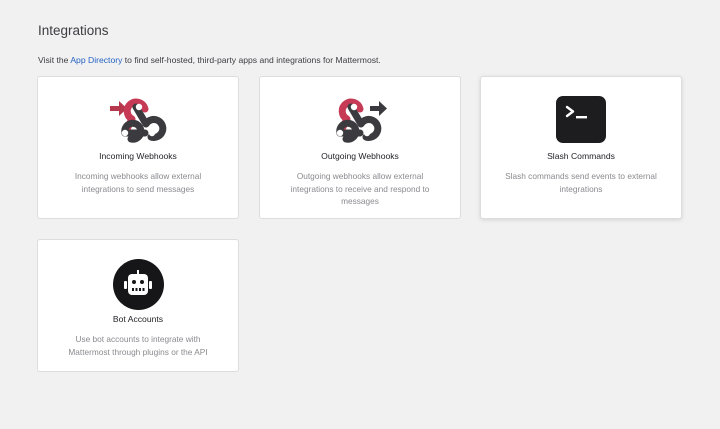  I want to click on card-title: Bot Accounts, so click(138, 319).